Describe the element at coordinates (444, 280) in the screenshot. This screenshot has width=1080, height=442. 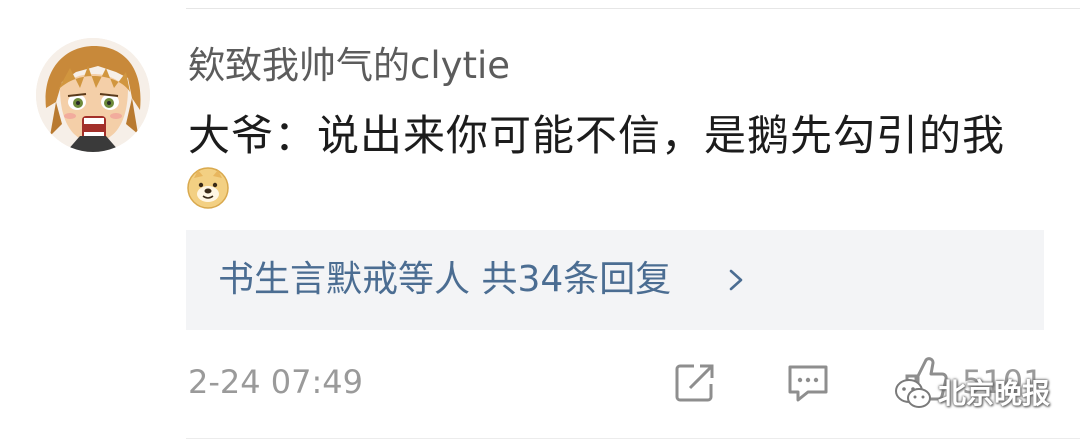
I see `replies-summary: 书生言默戒等人 共34条回复` at that location.